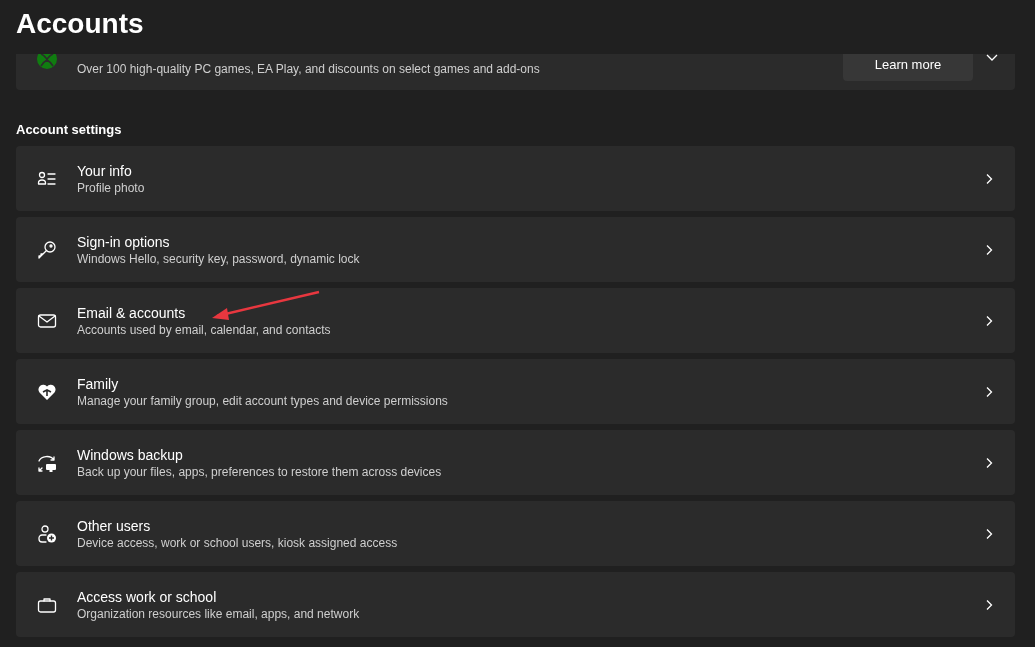 Image resolution: width=1035 pixels, height=647 pixels. Describe the element at coordinates (238, 542) in the screenshot. I see `item-subtitle: Device access, work or school users, kiosk assigned access` at that location.